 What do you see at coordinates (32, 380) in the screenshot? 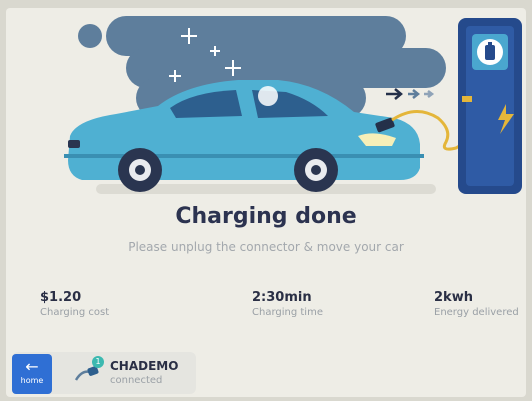
I see `home-label: home` at bounding box center [32, 380].